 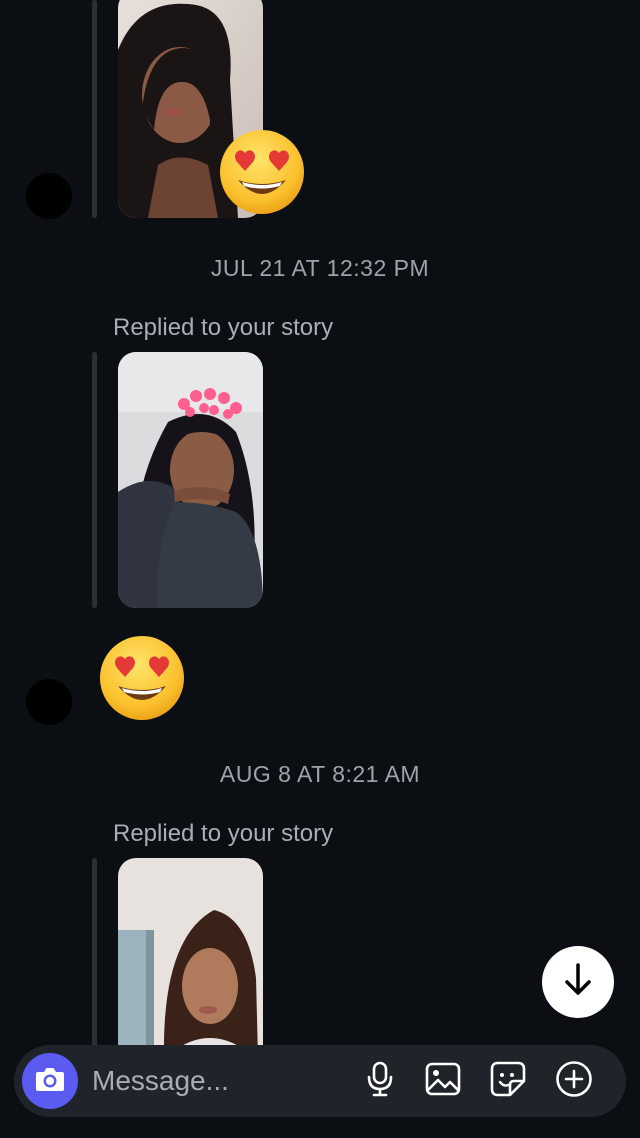 I want to click on camera-button, so click(x=50, y=1081).